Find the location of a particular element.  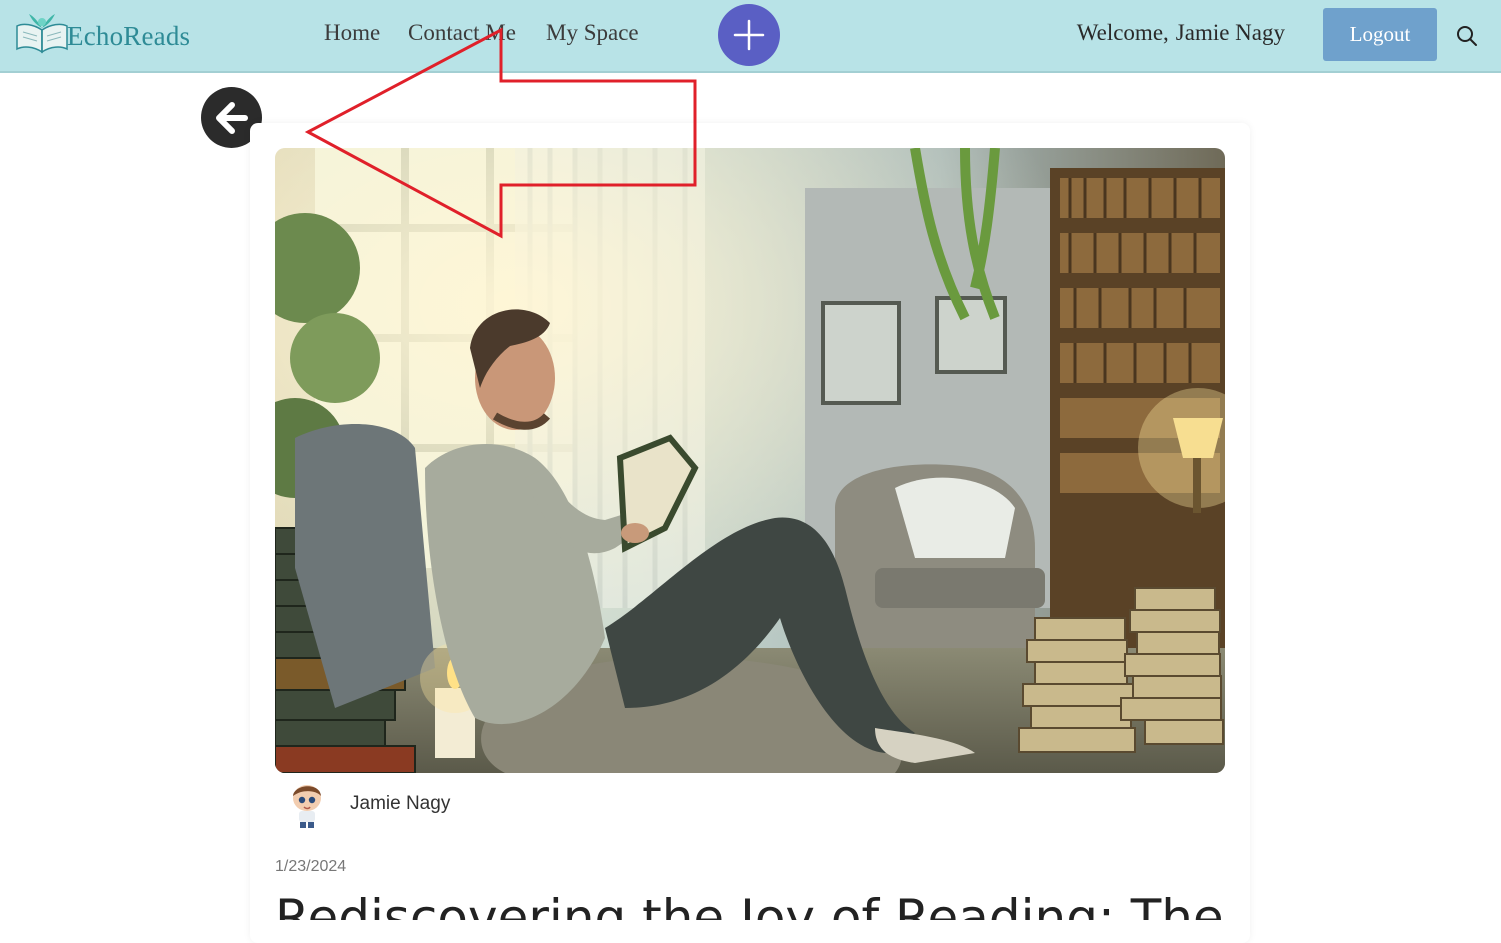

welcome-message: Welcome, Jamie Nagy is located at coordinates (1181, 33).